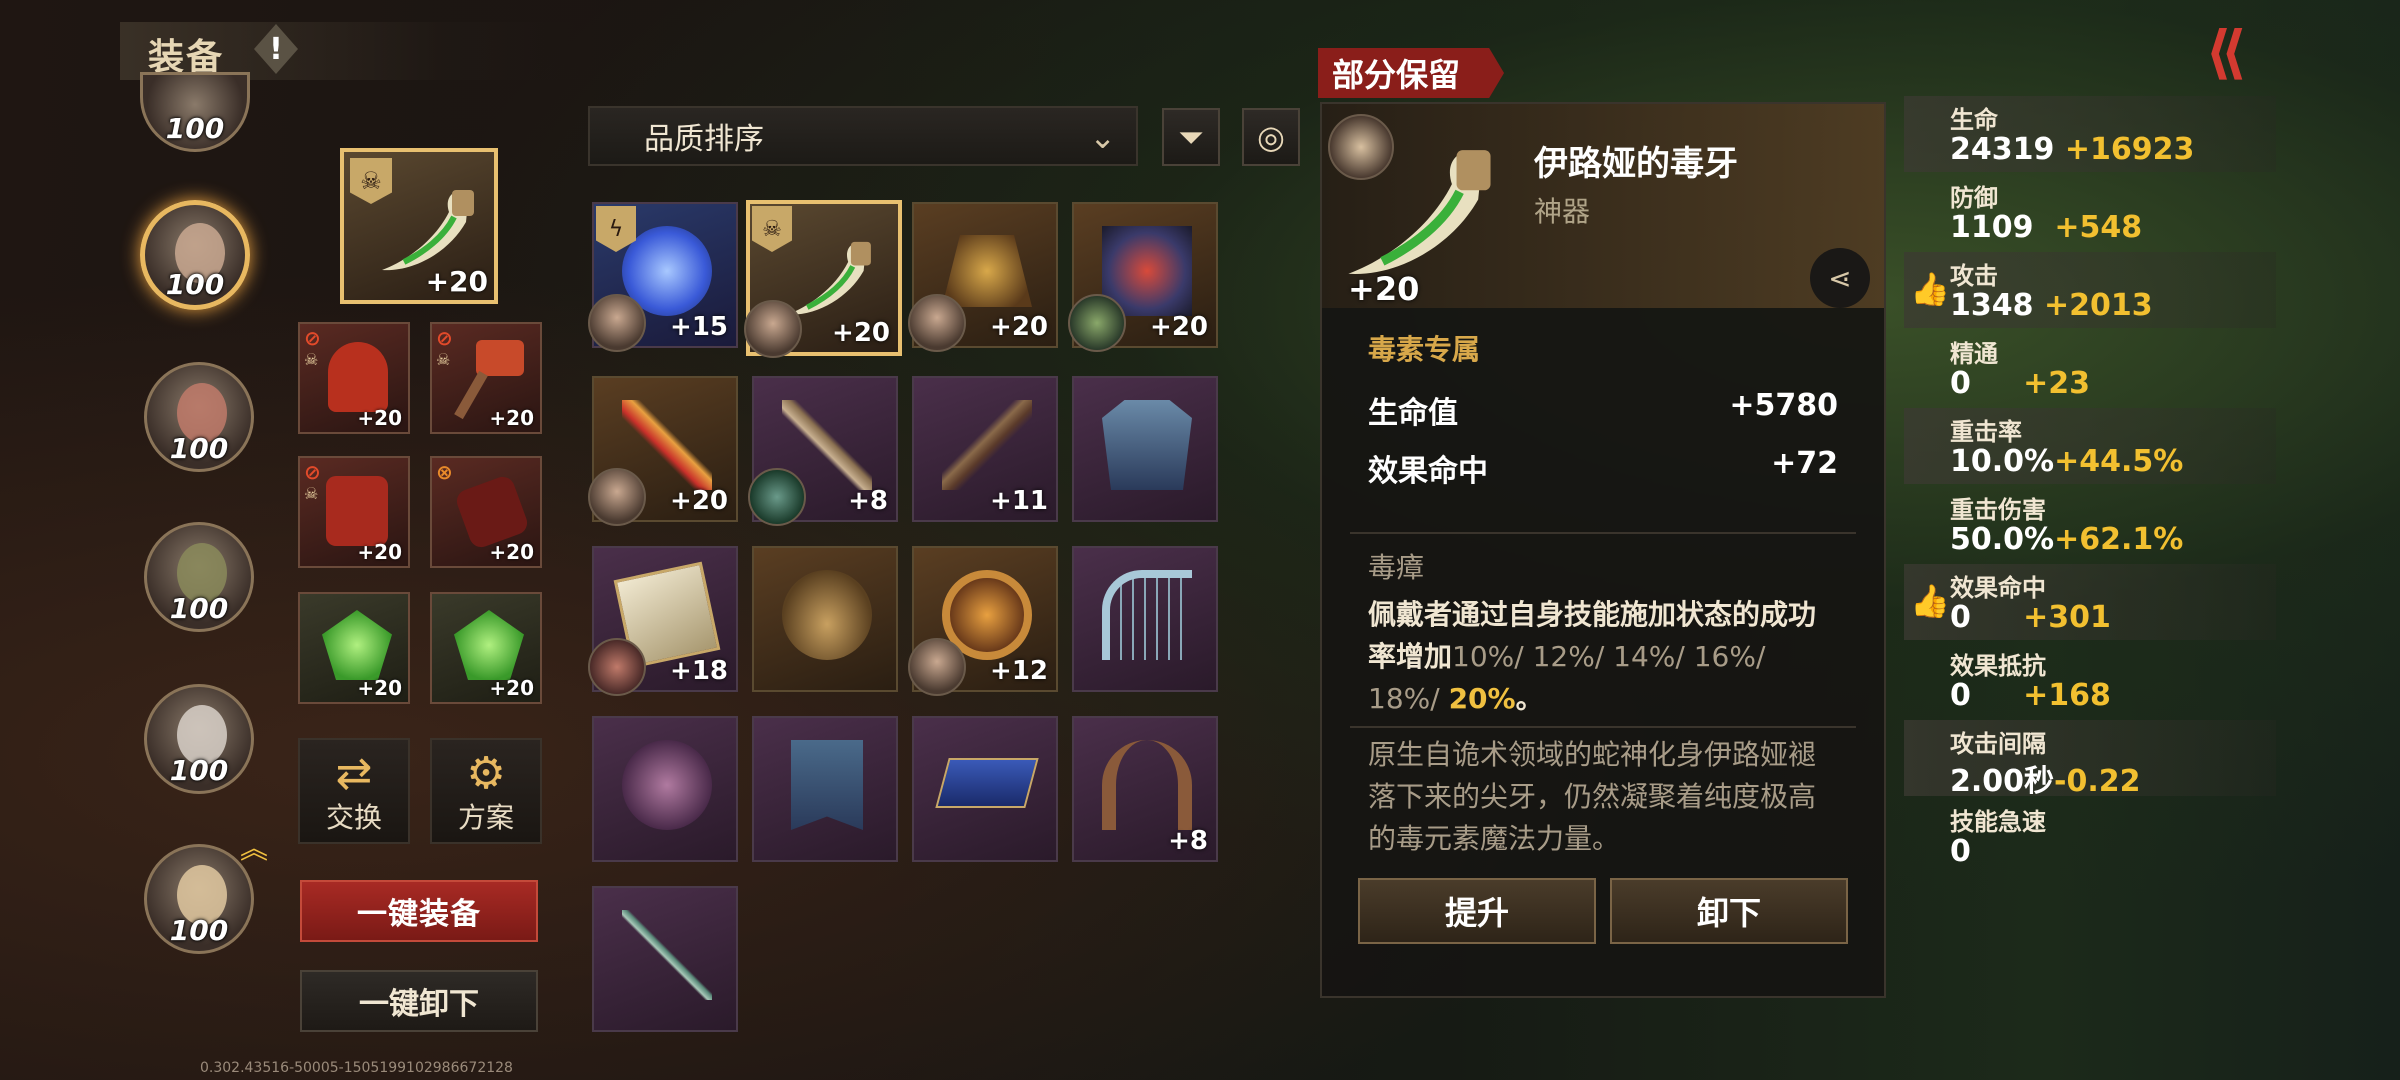 The width and height of the screenshot is (2400, 1080). I want to click on plan-button: ⚙ 方案, so click(486, 791).